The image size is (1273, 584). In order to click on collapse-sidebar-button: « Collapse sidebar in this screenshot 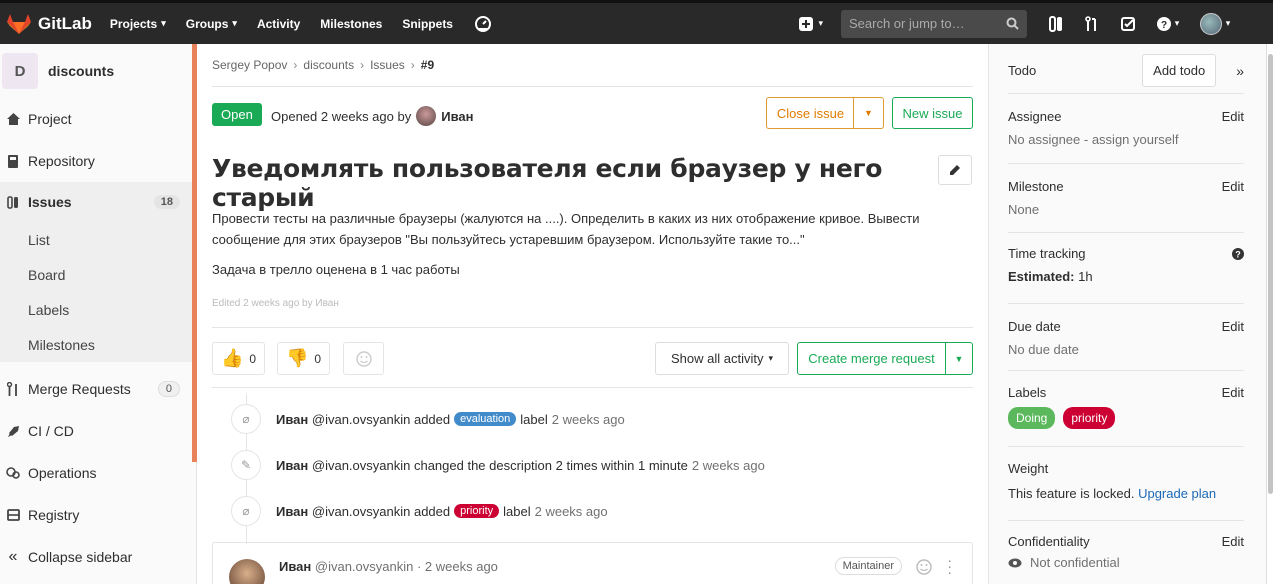, I will do `click(98, 557)`.